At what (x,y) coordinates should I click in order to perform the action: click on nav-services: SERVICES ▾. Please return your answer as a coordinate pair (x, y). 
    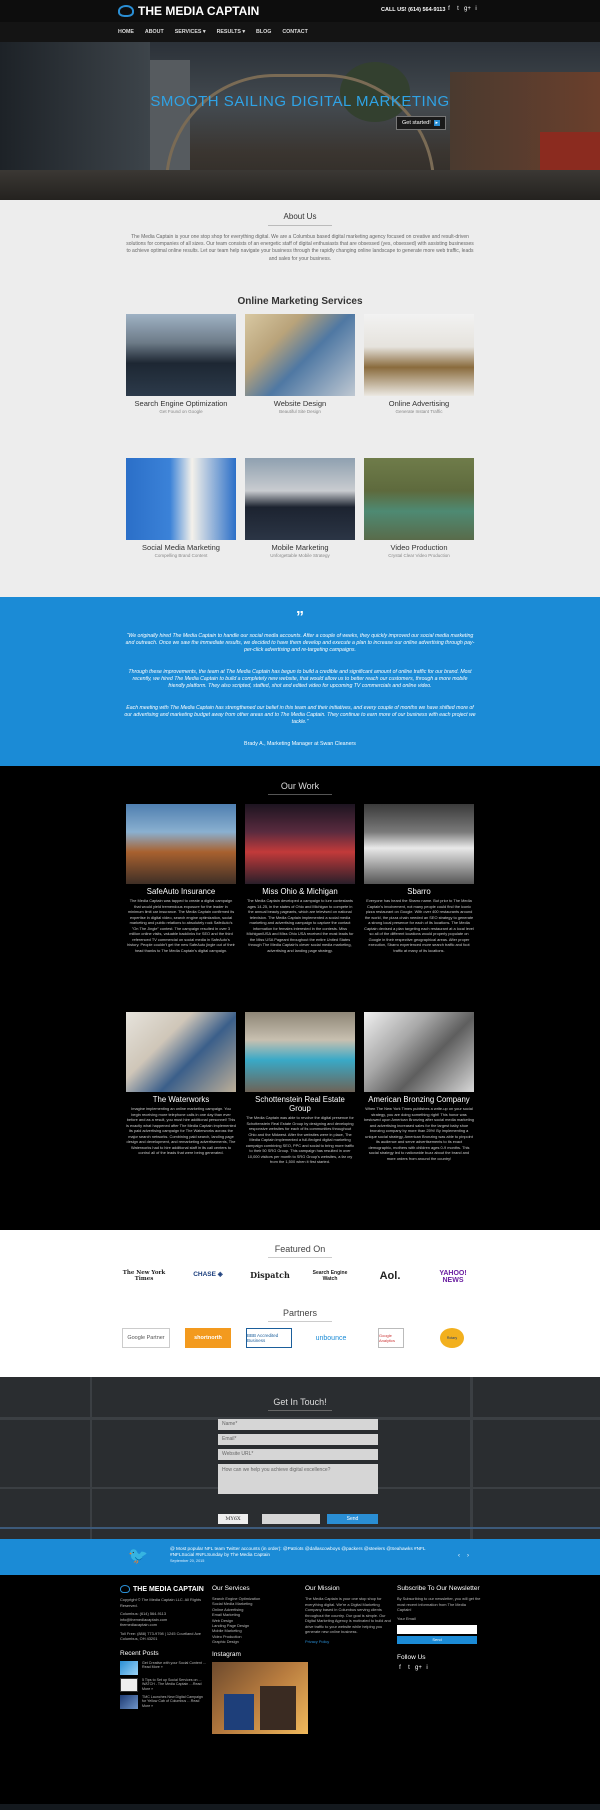
    Looking at the image, I should click on (190, 32).